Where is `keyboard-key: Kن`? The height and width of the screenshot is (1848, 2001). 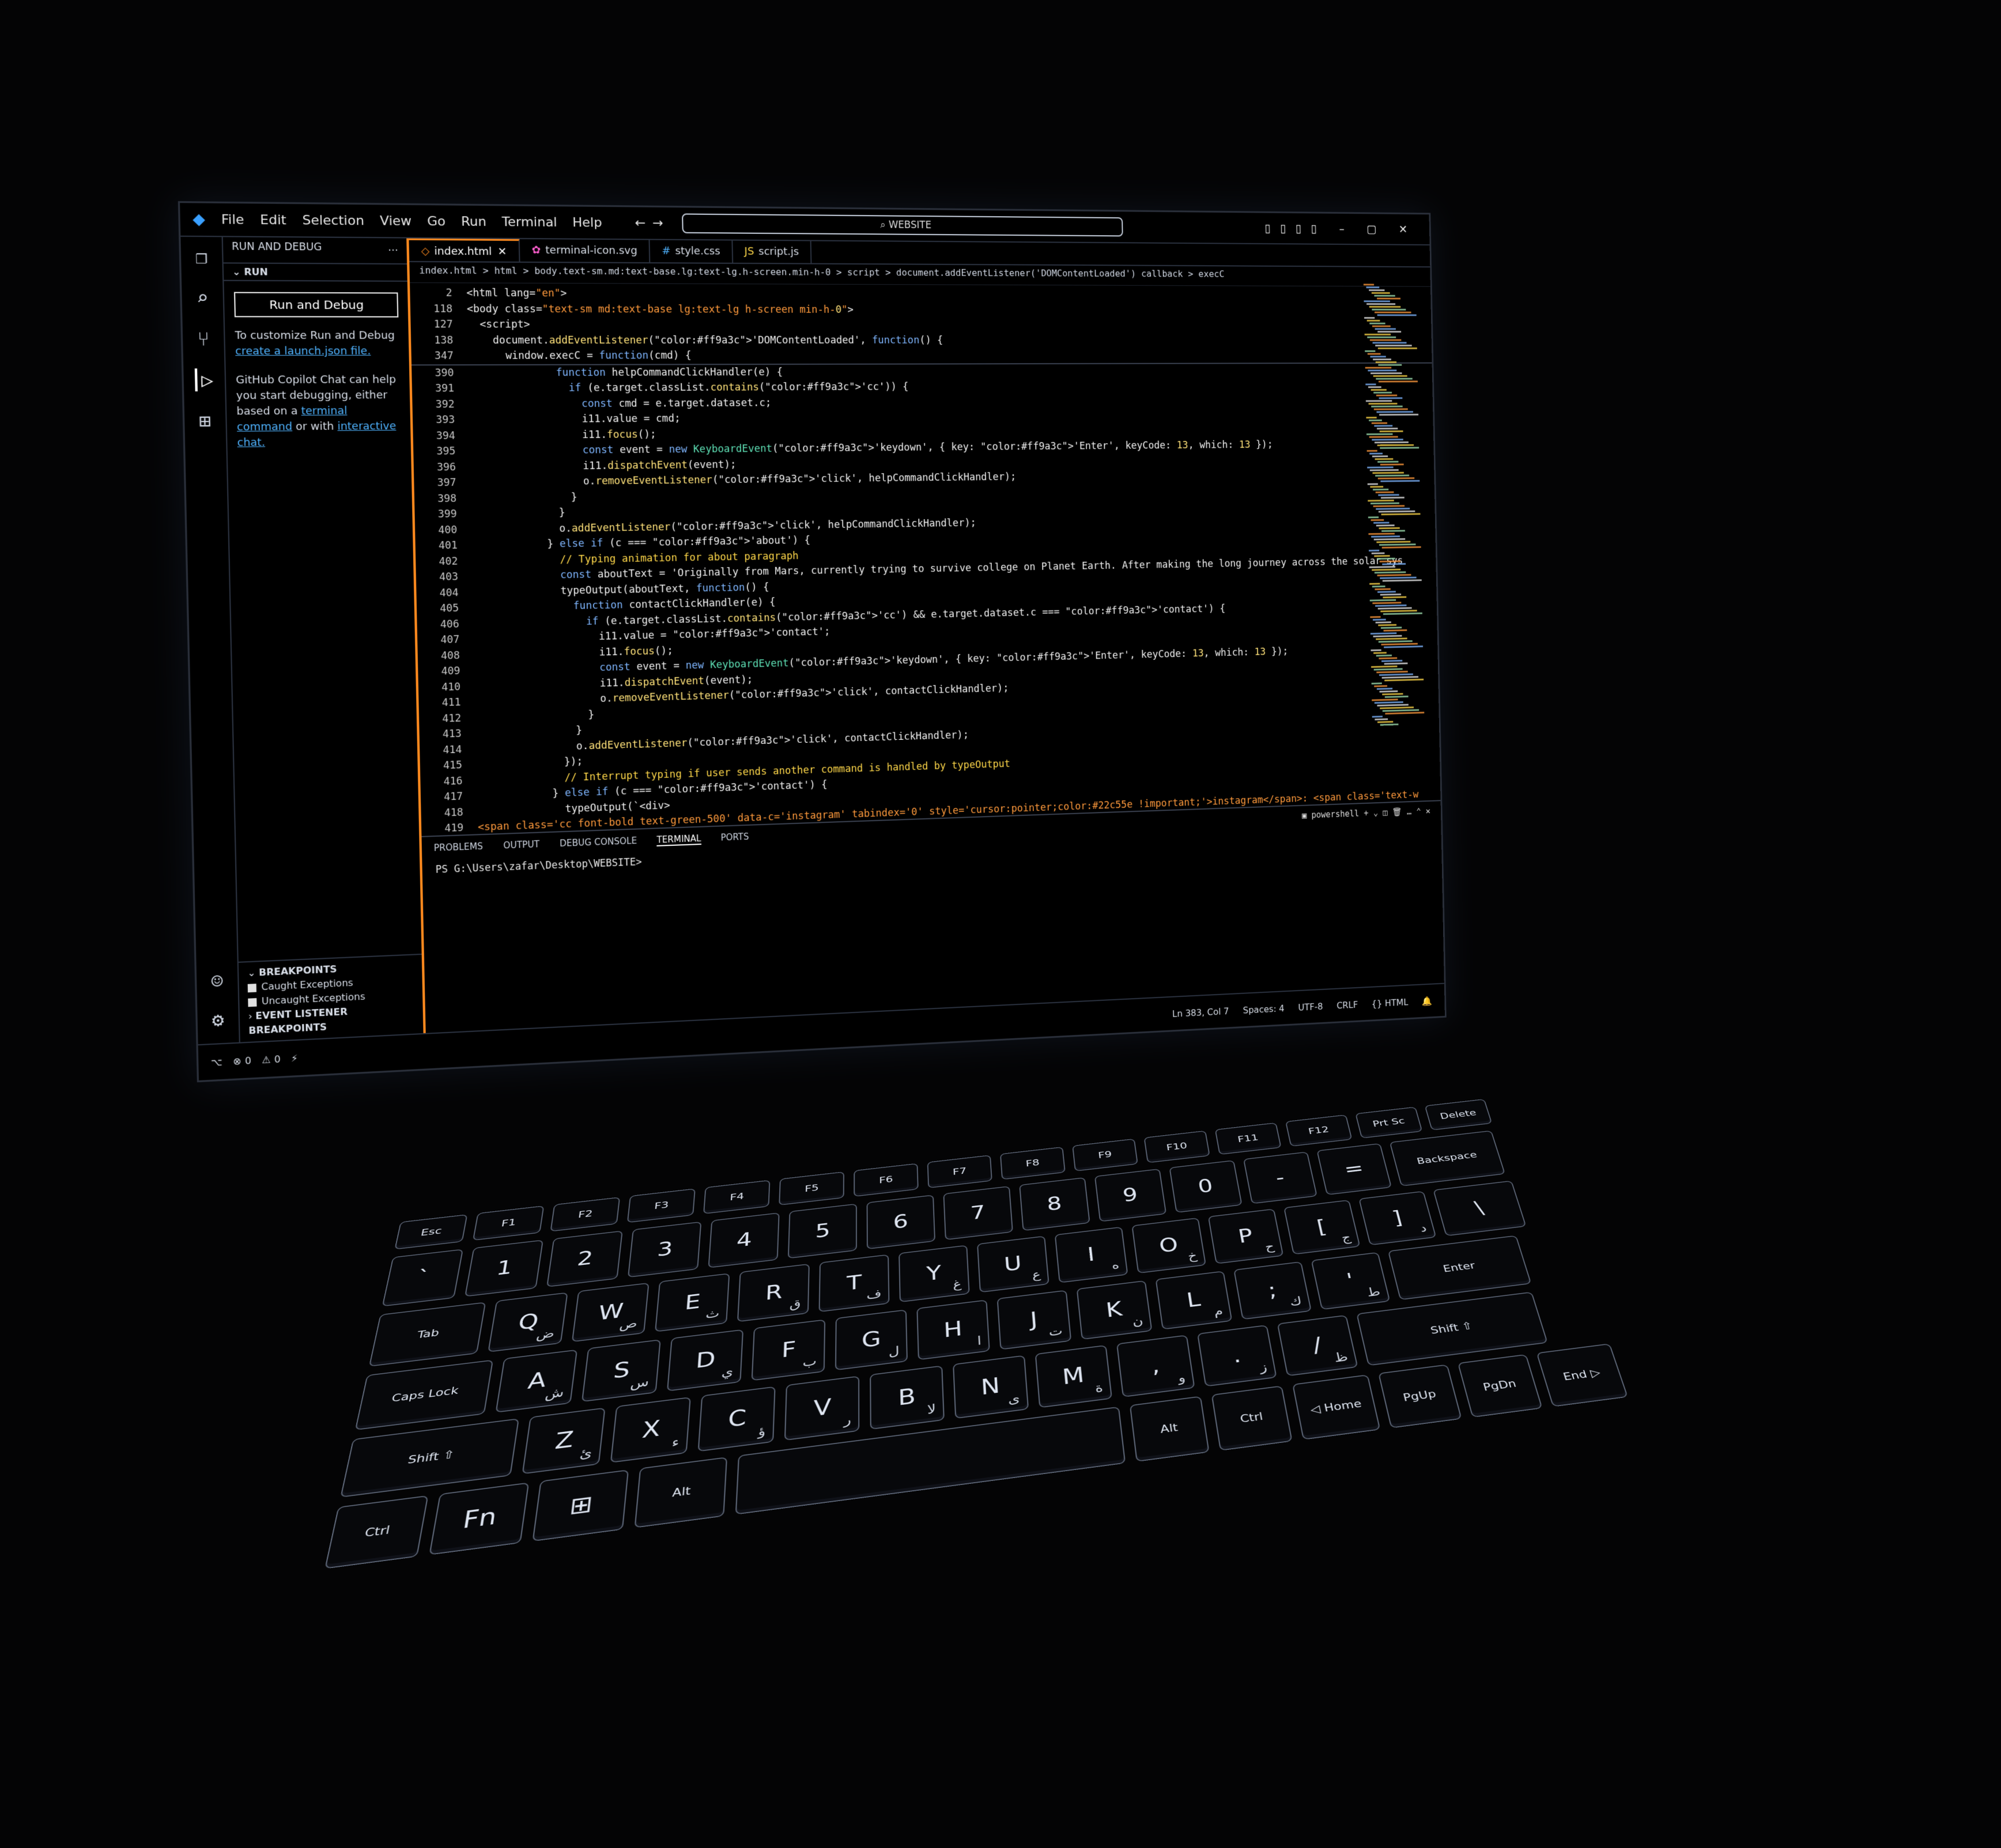
keyboard-key: Kن is located at coordinates (1114, 1310).